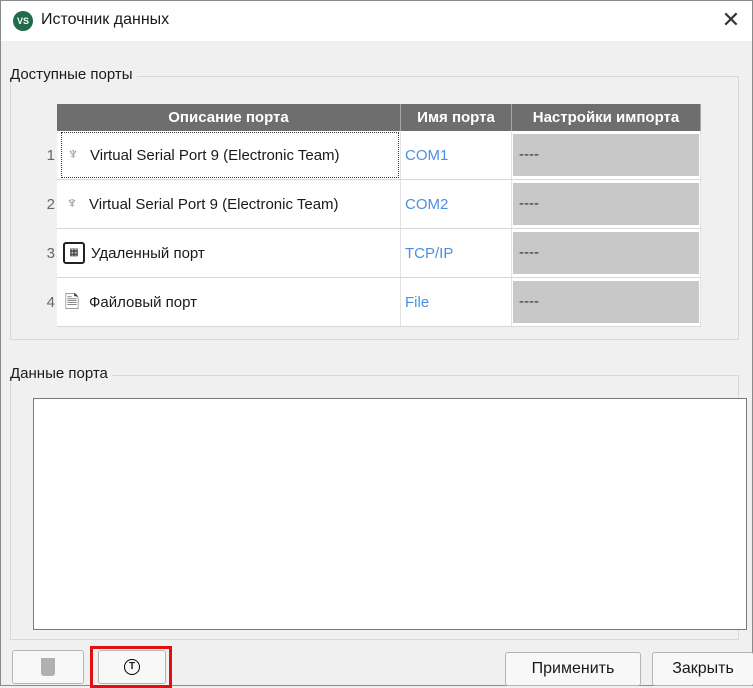 Image resolution: width=753 pixels, height=688 pixels. Describe the element at coordinates (376, 21) in the screenshot. I see `title-bar: VS Источник данных ✕` at that location.